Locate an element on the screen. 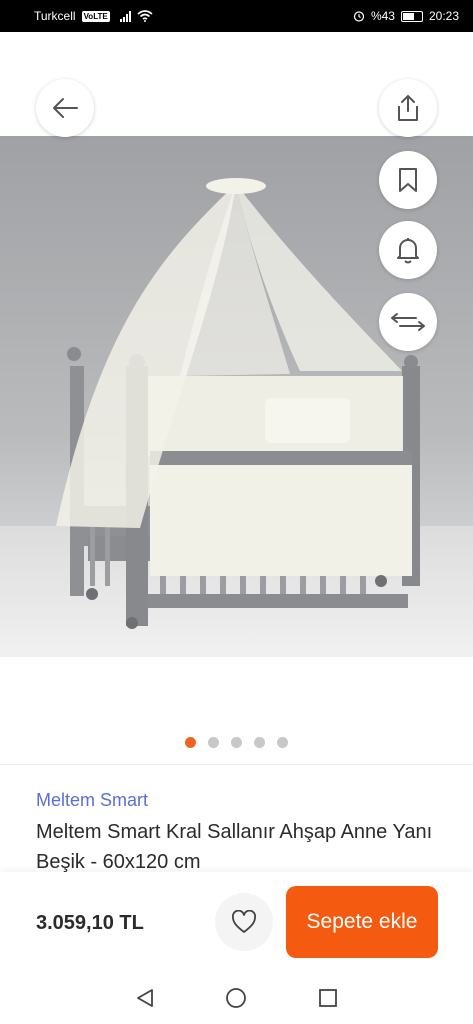 Image resolution: width=473 pixels, height=1024 pixels. bell-icon is located at coordinates (408, 251).